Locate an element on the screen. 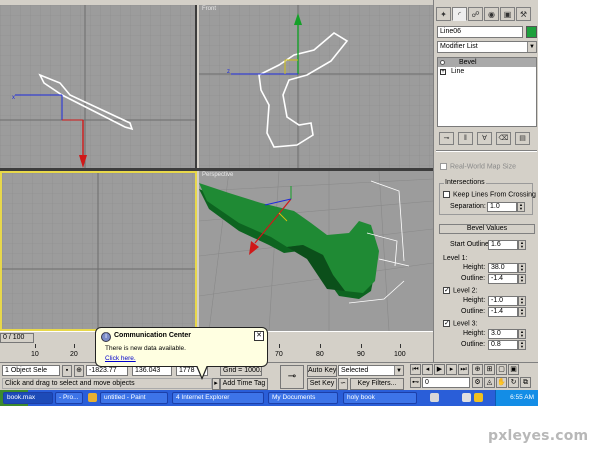  level1-height-spinner: 38.0 ▲ ▼ is located at coordinates (507, 268).